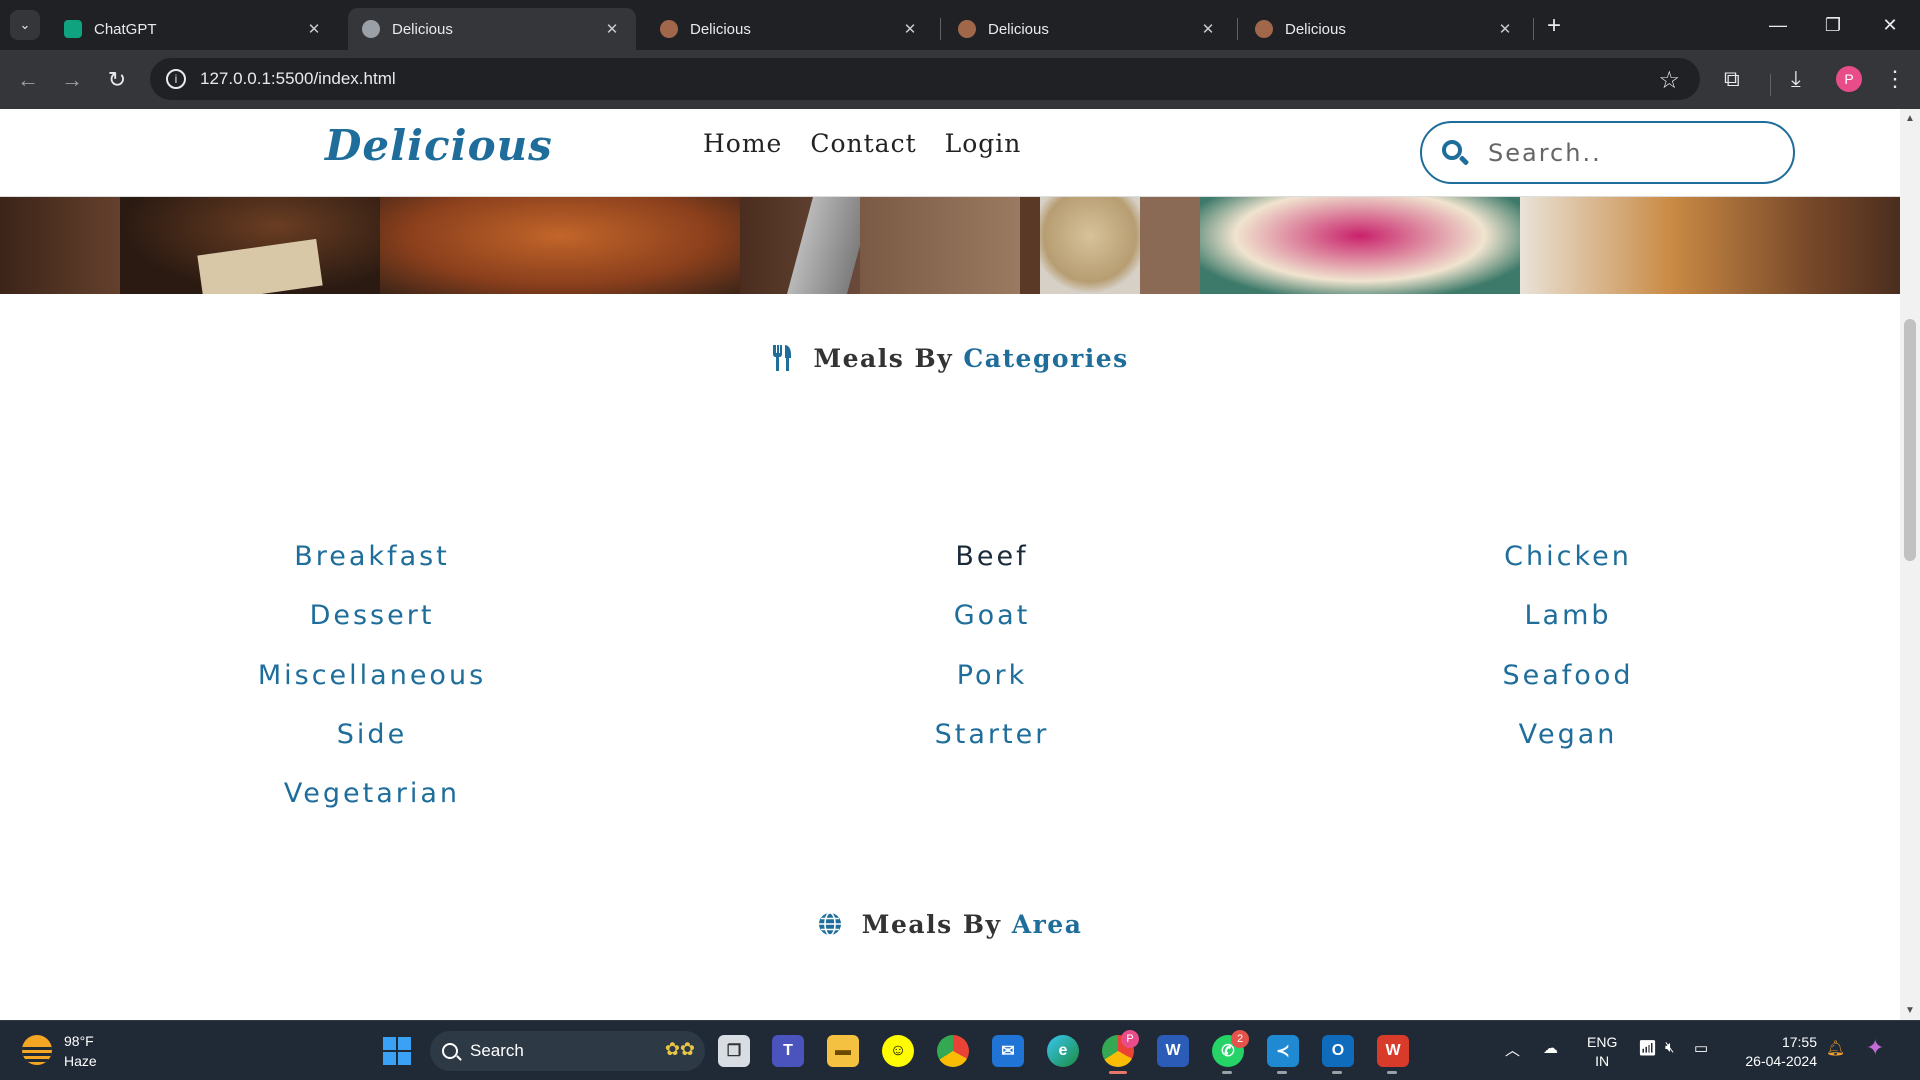 The width and height of the screenshot is (1920, 1080). Describe the element at coordinates (1628, 152) in the screenshot. I see `search-input` at that location.